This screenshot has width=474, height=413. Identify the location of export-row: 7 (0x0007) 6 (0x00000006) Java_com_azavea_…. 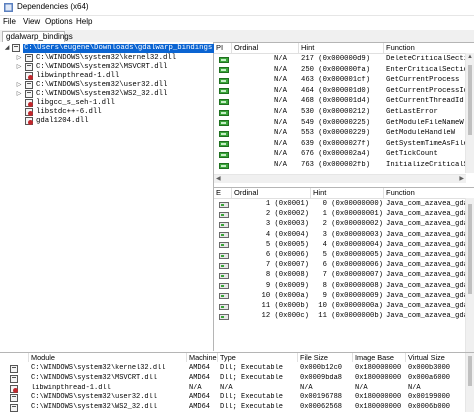
(340, 265).